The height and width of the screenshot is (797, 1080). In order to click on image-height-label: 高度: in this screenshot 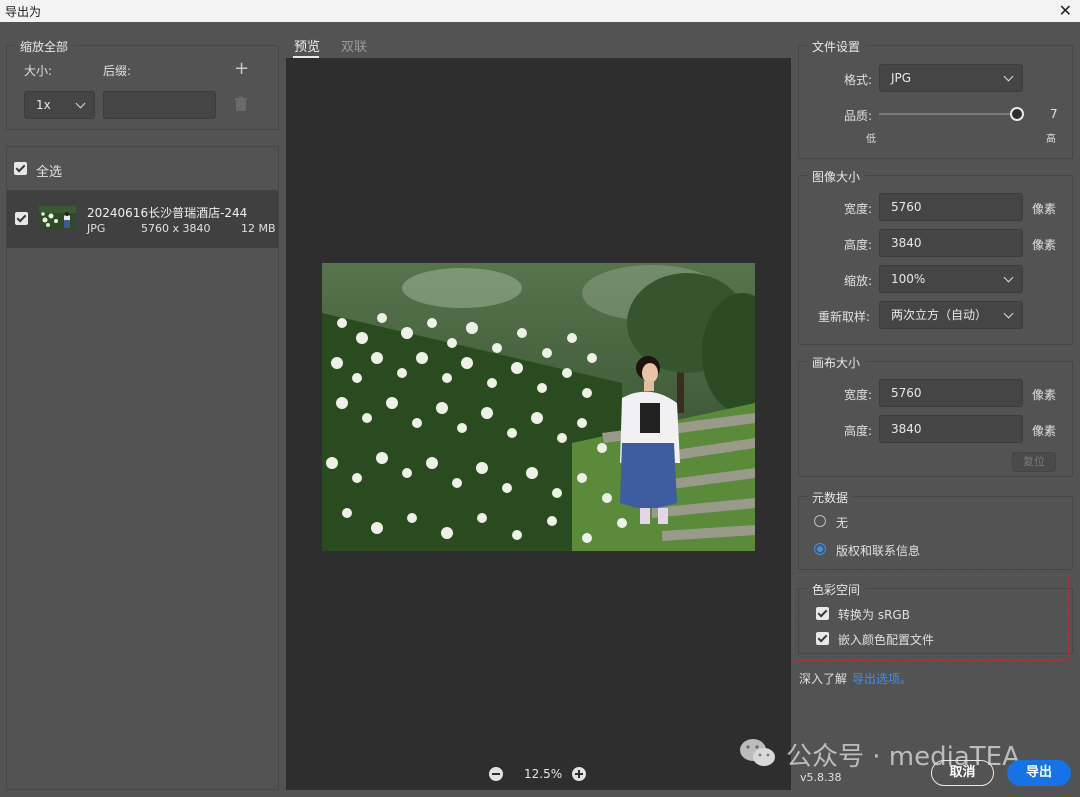, I will do `click(858, 245)`.